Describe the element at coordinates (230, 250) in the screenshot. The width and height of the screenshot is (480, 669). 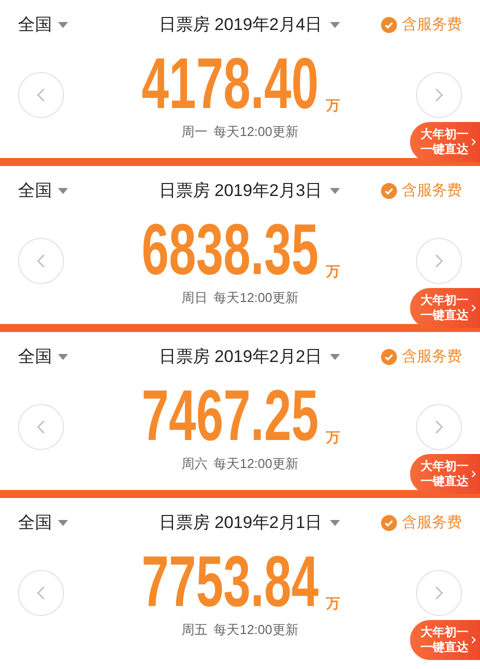
I see `box-office-amount: 6838.35` at that location.